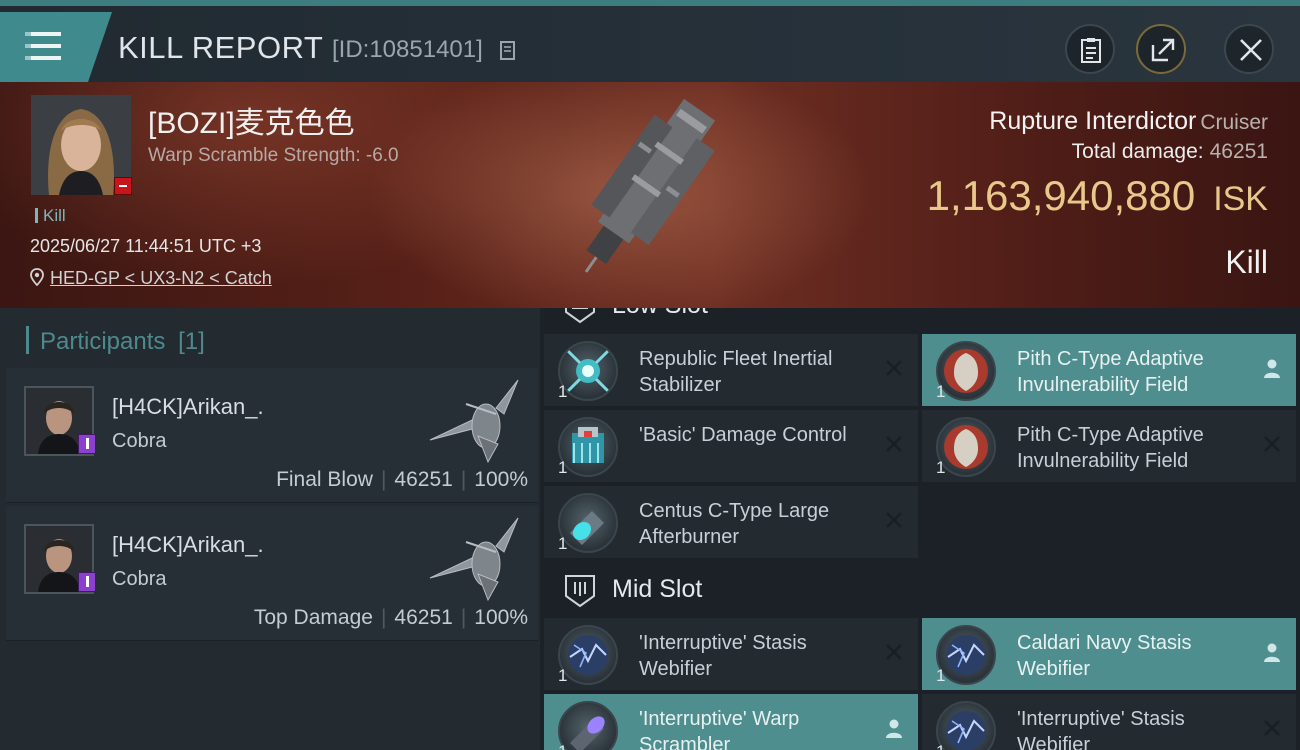  What do you see at coordinates (657, 589) in the screenshot?
I see `mid-slot-label: Mid Slot` at bounding box center [657, 589].